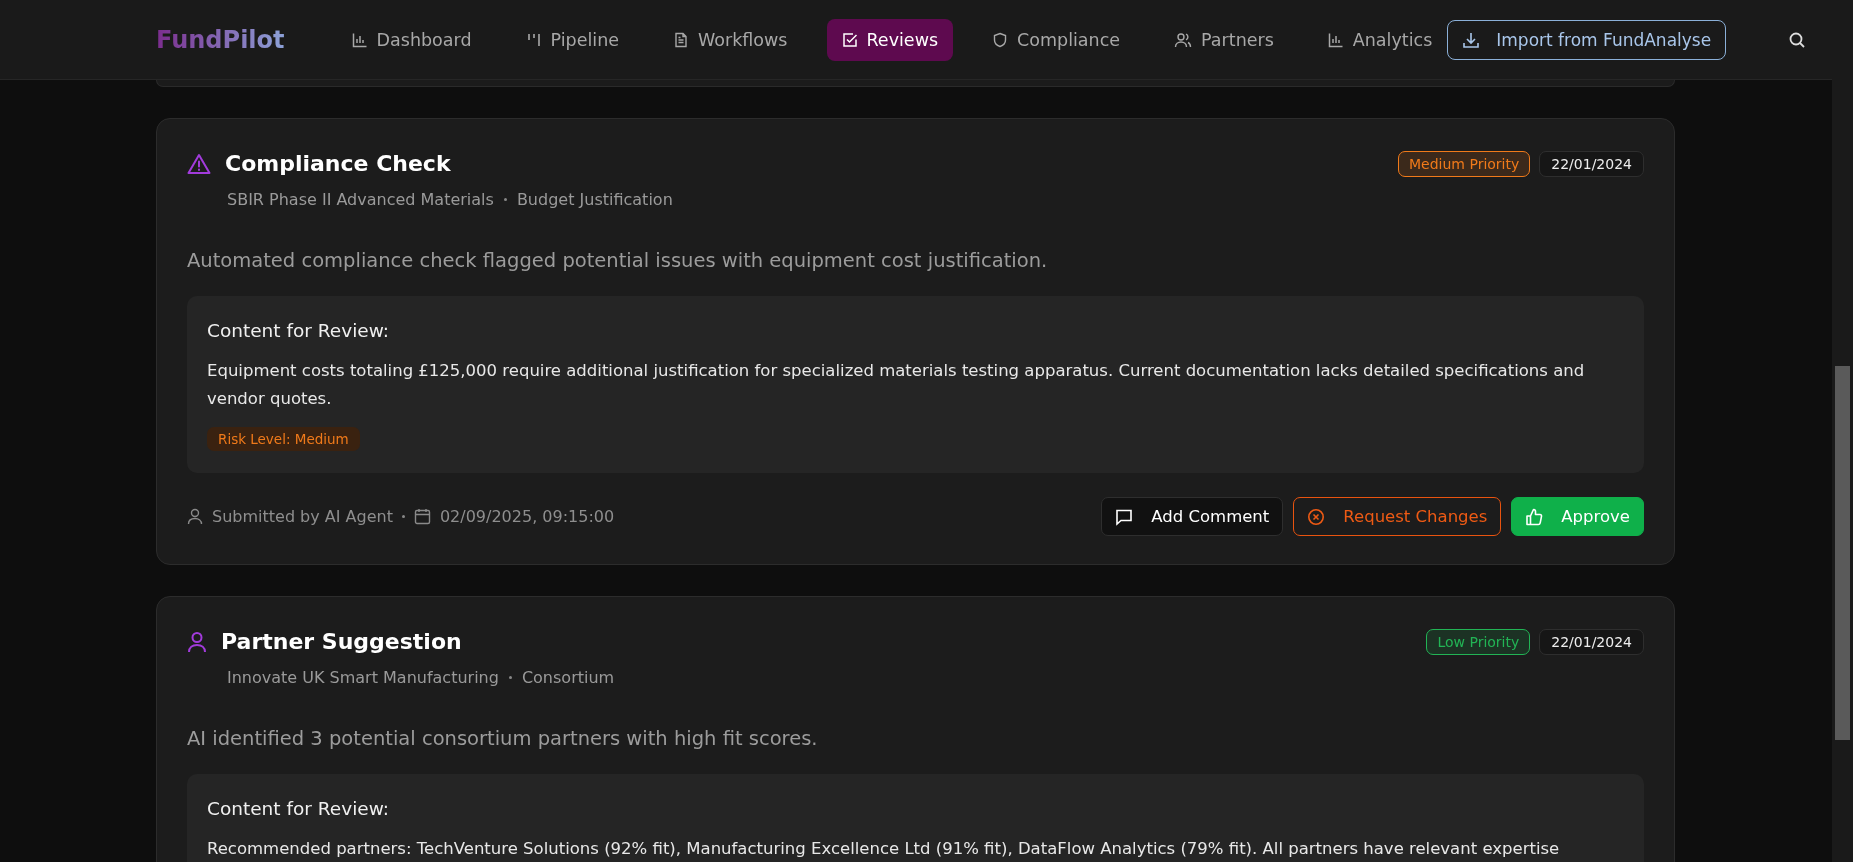 The image size is (1853, 862). I want to click on add-comment-button: Add Comment, so click(1192, 516).